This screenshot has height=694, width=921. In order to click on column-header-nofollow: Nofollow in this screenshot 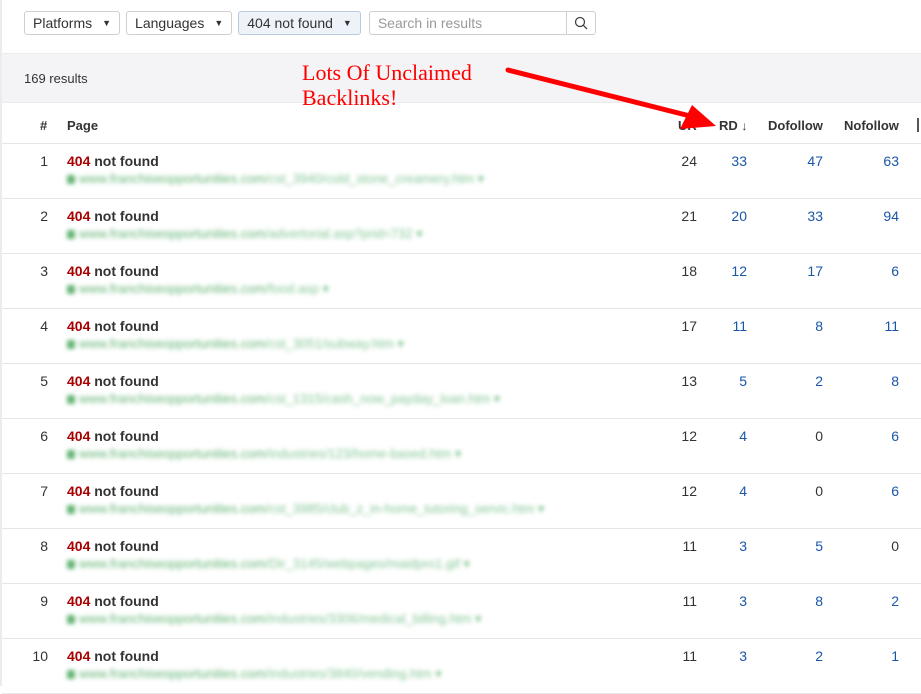, I will do `click(871, 125)`.